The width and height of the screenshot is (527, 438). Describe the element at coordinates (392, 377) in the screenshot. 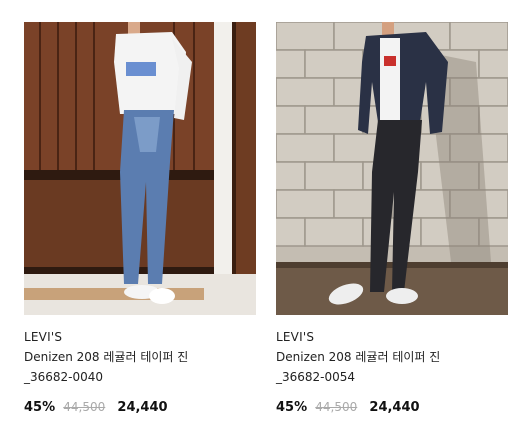

I see `product-code: _36682-0054` at that location.